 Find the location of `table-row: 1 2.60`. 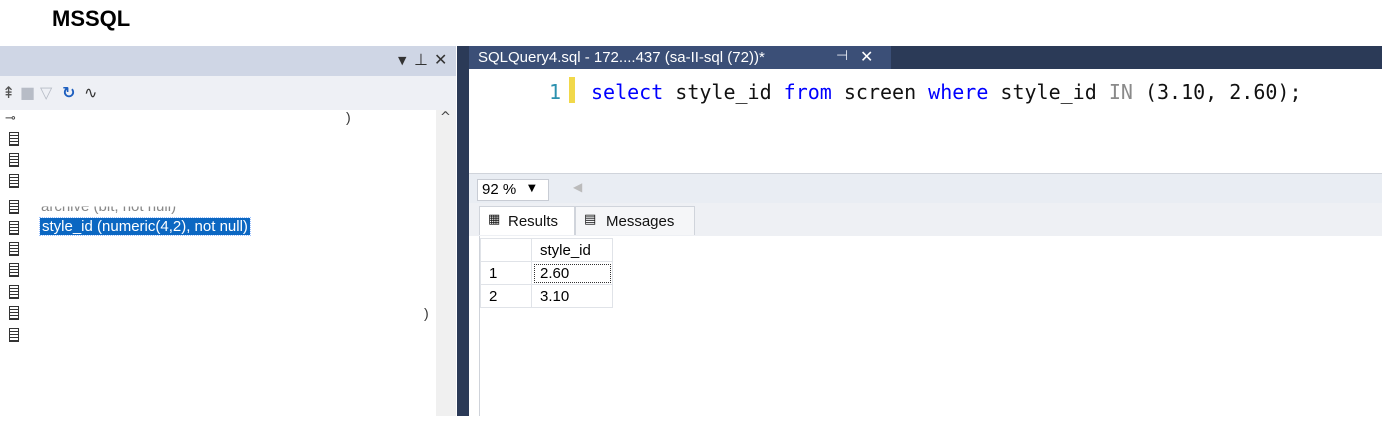

table-row: 1 2.60 is located at coordinates (546, 273).